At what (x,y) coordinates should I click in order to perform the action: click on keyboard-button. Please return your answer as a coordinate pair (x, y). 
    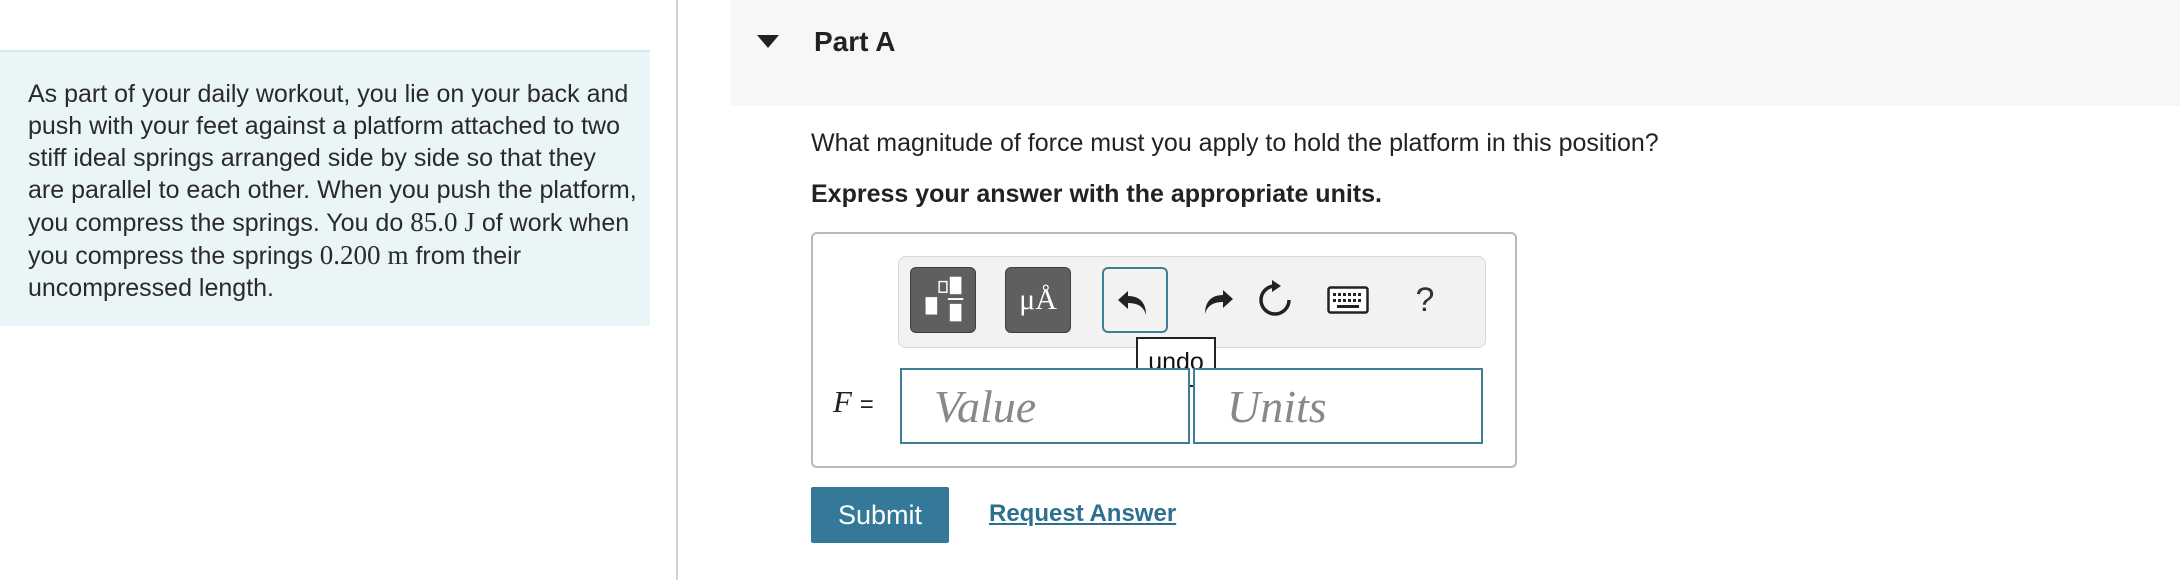
    Looking at the image, I should click on (1348, 300).